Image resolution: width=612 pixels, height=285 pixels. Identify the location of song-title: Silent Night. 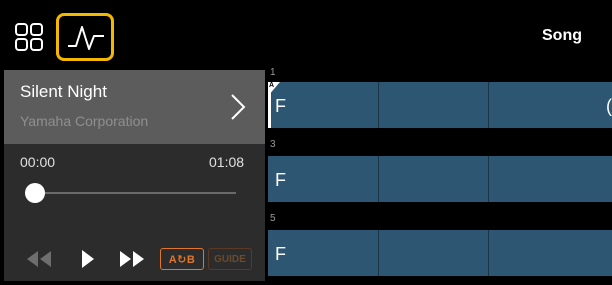
(63, 91).